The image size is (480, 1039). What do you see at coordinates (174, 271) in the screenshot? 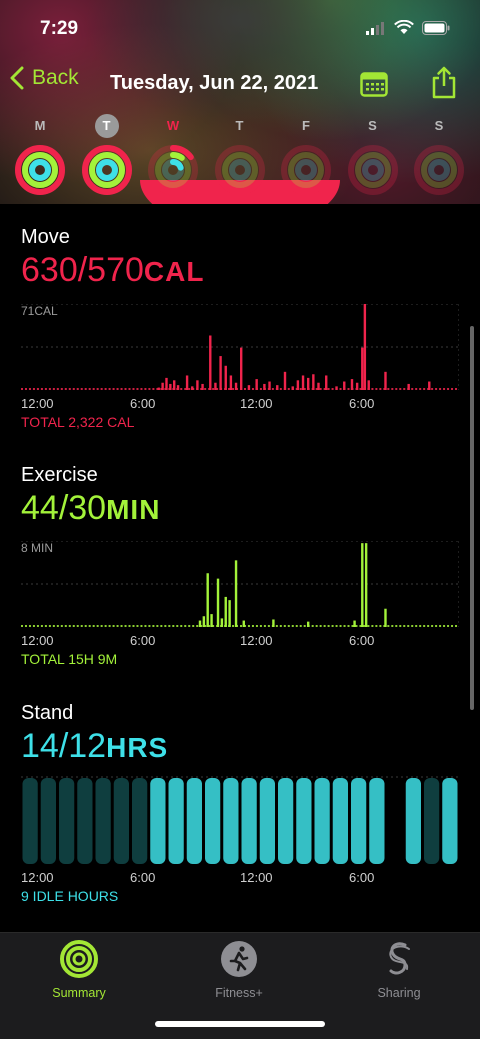
I see `move-unit: CAL` at bounding box center [174, 271].